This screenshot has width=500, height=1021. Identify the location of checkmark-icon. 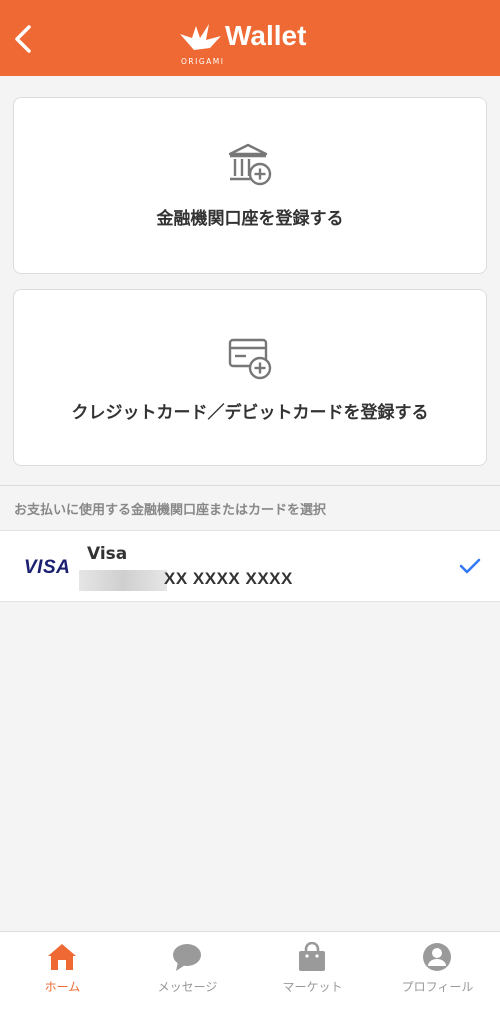
(470, 566).